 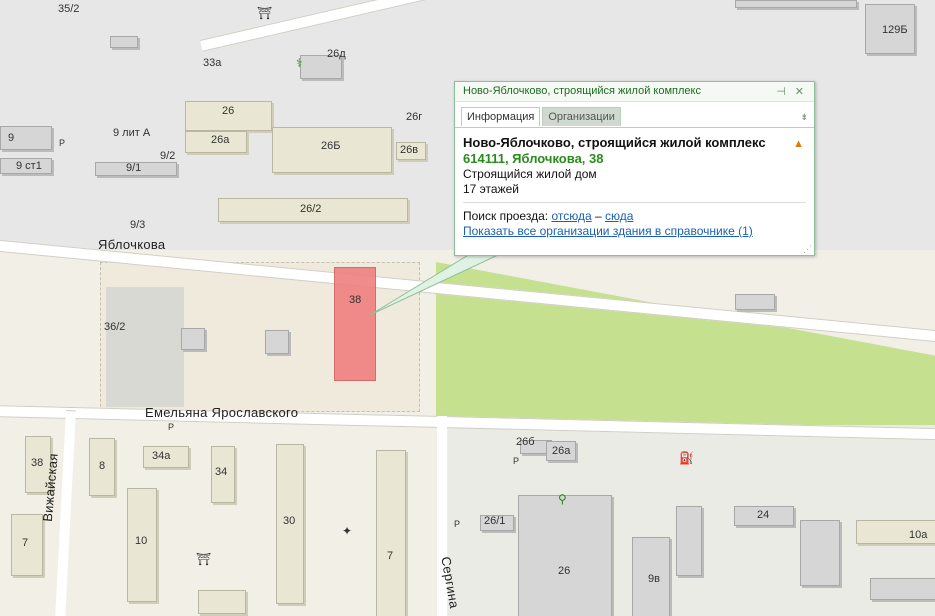 I want to click on label-10a: 10а, so click(x=918, y=535).